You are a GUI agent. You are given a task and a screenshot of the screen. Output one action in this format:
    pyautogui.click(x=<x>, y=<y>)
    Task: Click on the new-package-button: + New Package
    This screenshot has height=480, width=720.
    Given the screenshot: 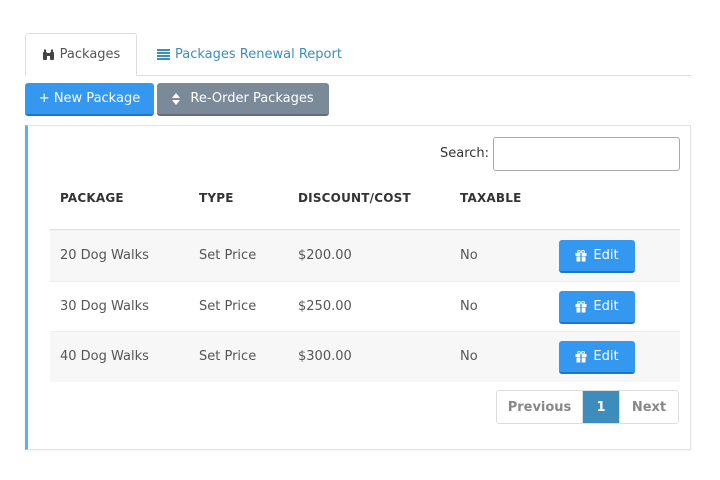 What is the action you would take?
    pyautogui.click(x=89, y=99)
    